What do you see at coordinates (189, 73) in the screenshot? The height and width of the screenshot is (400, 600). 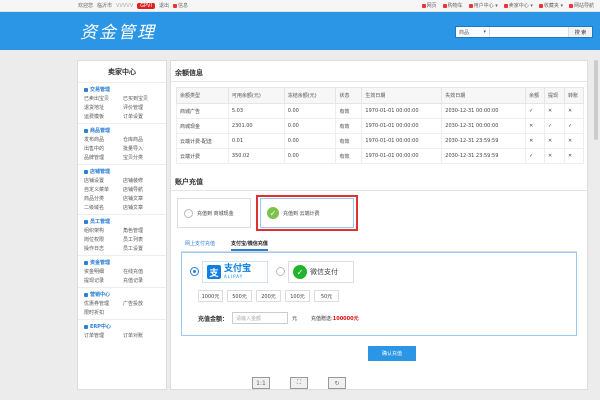 I see `balance-title: 余额信息` at bounding box center [189, 73].